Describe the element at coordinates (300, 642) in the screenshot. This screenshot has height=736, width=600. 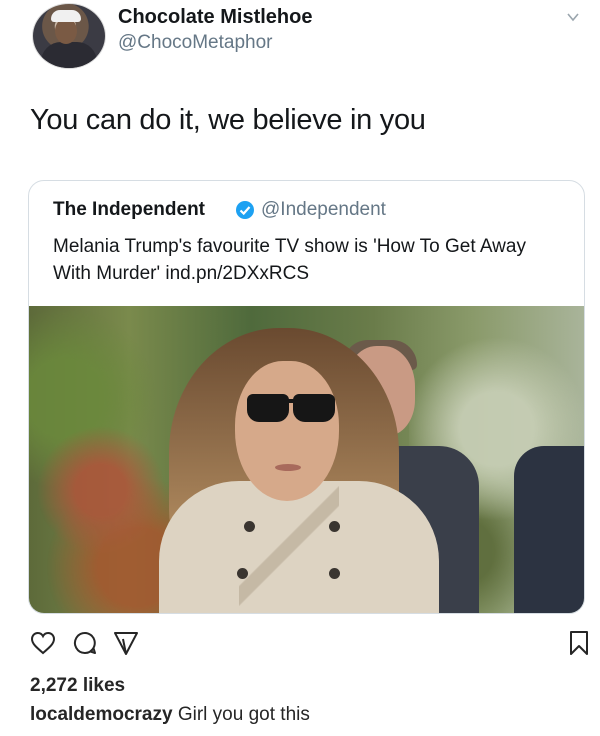
I see `action-bar` at that location.